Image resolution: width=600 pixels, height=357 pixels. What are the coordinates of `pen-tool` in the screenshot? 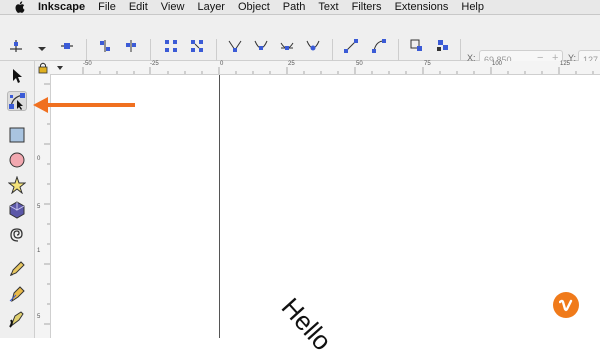 It's located at (17, 294).